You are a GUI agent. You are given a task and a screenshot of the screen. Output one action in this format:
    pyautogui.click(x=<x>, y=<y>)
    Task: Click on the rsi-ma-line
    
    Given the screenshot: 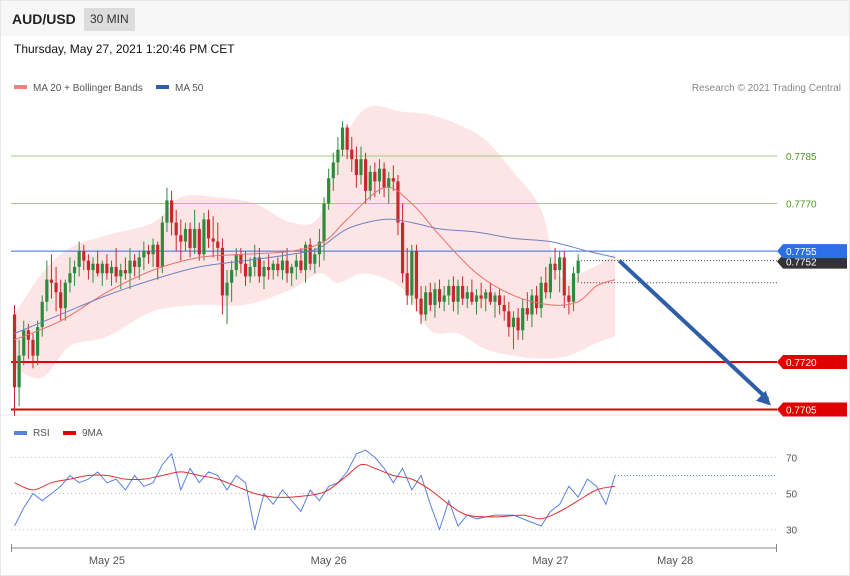 What is the action you would take?
    pyautogui.click(x=315, y=491)
    